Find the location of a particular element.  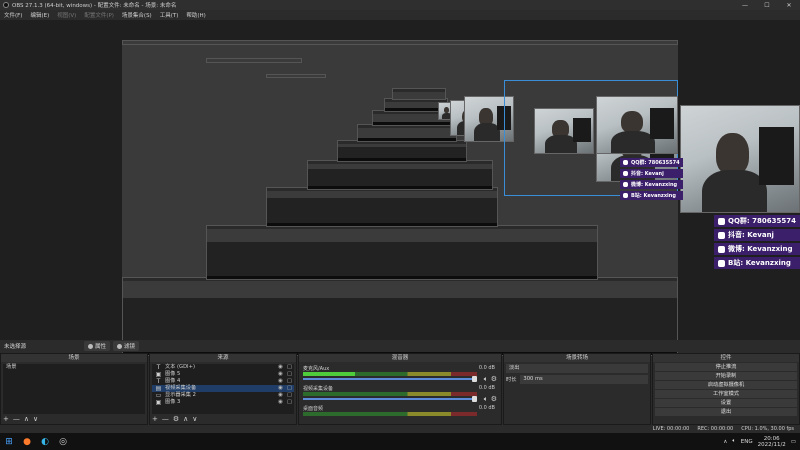

duration-input: 300 ms is located at coordinates (584, 379).